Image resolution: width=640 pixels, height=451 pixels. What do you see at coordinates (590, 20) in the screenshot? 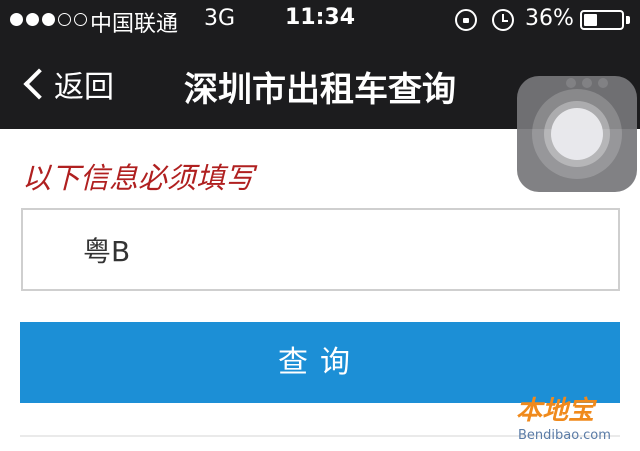
I see `battery-level` at bounding box center [590, 20].